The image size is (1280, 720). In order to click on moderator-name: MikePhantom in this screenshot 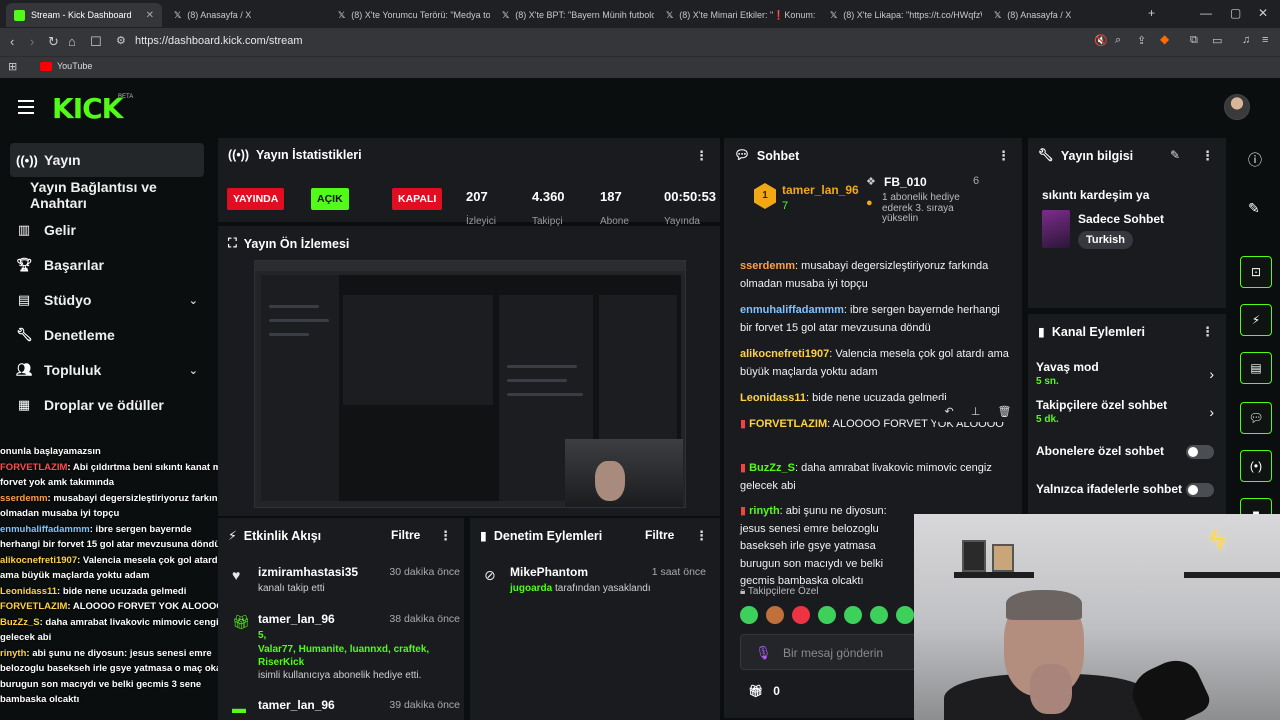, I will do `click(549, 572)`.